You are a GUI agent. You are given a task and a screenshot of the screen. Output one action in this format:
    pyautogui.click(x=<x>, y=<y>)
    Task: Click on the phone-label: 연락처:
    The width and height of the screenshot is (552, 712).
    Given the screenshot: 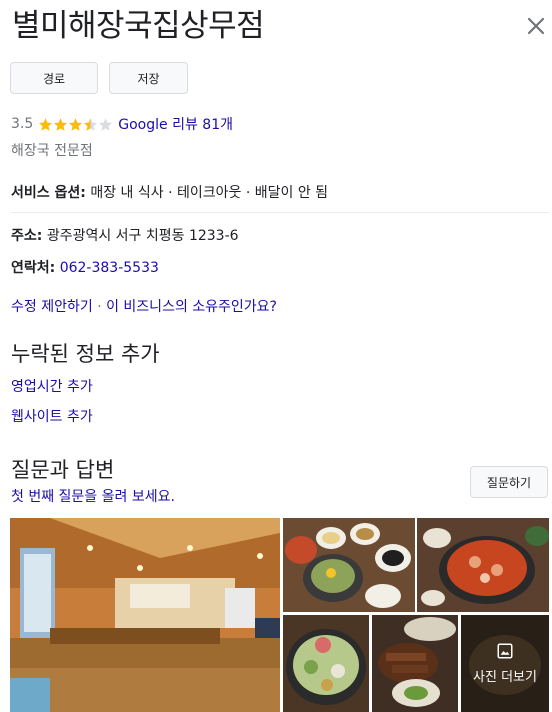 What is the action you would take?
    pyautogui.click(x=33, y=268)
    